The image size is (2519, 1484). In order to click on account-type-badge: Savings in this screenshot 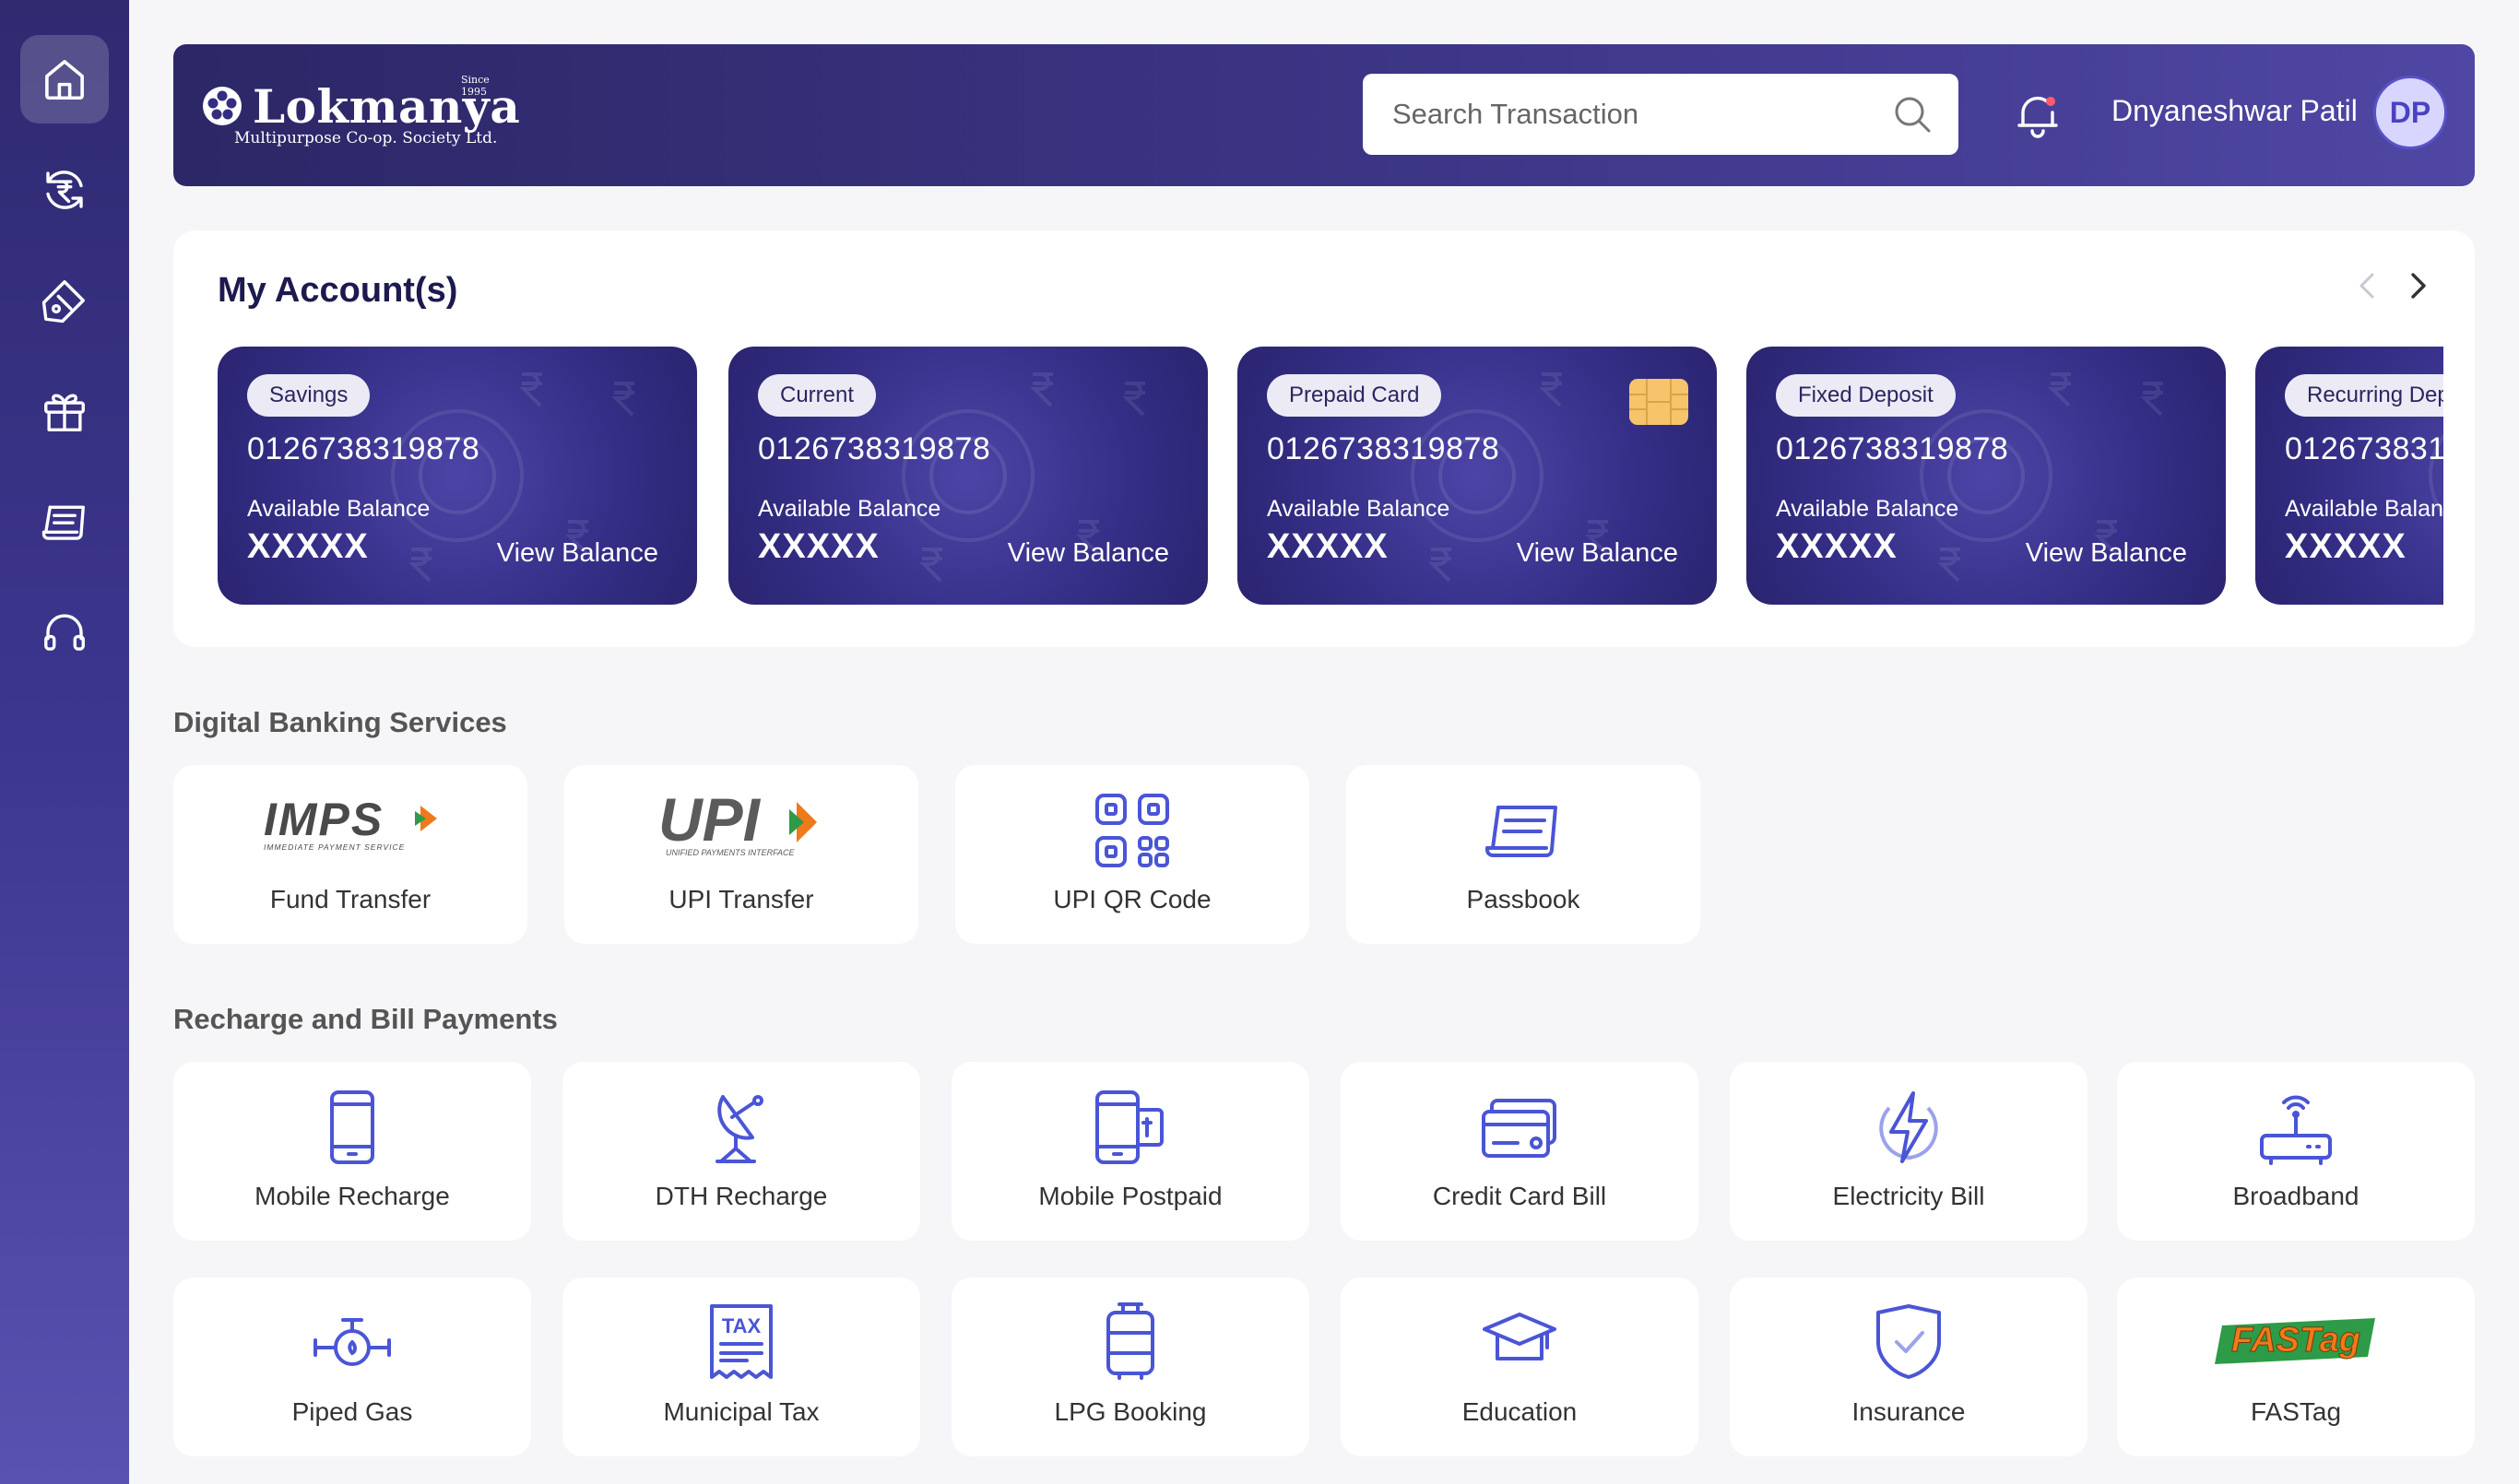, I will do `click(309, 396)`.